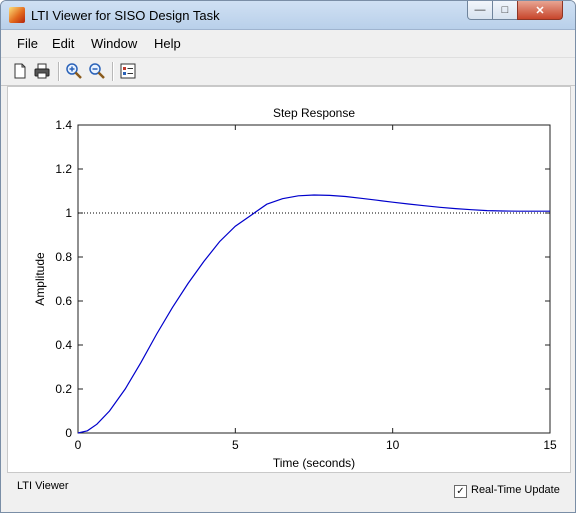  I want to click on zoom-out-icon, so click(97, 71).